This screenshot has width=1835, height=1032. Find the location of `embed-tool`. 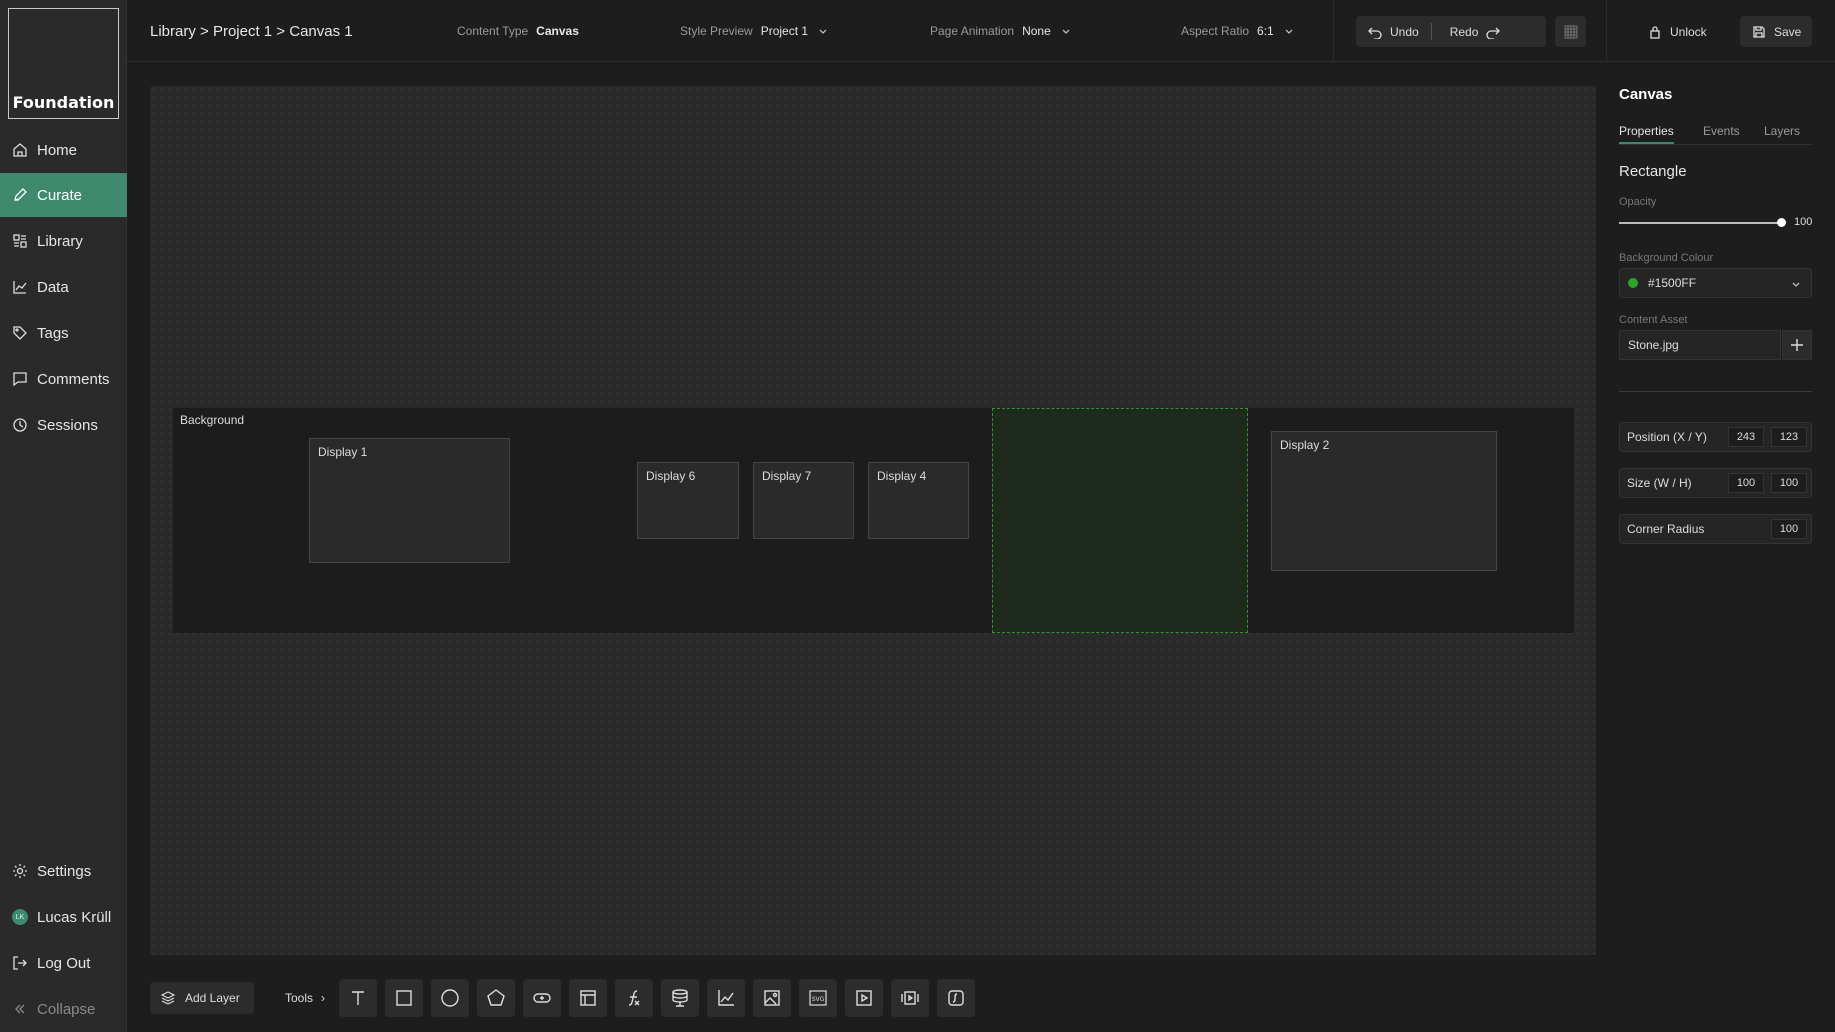

embed-tool is located at coordinates (956, 998).